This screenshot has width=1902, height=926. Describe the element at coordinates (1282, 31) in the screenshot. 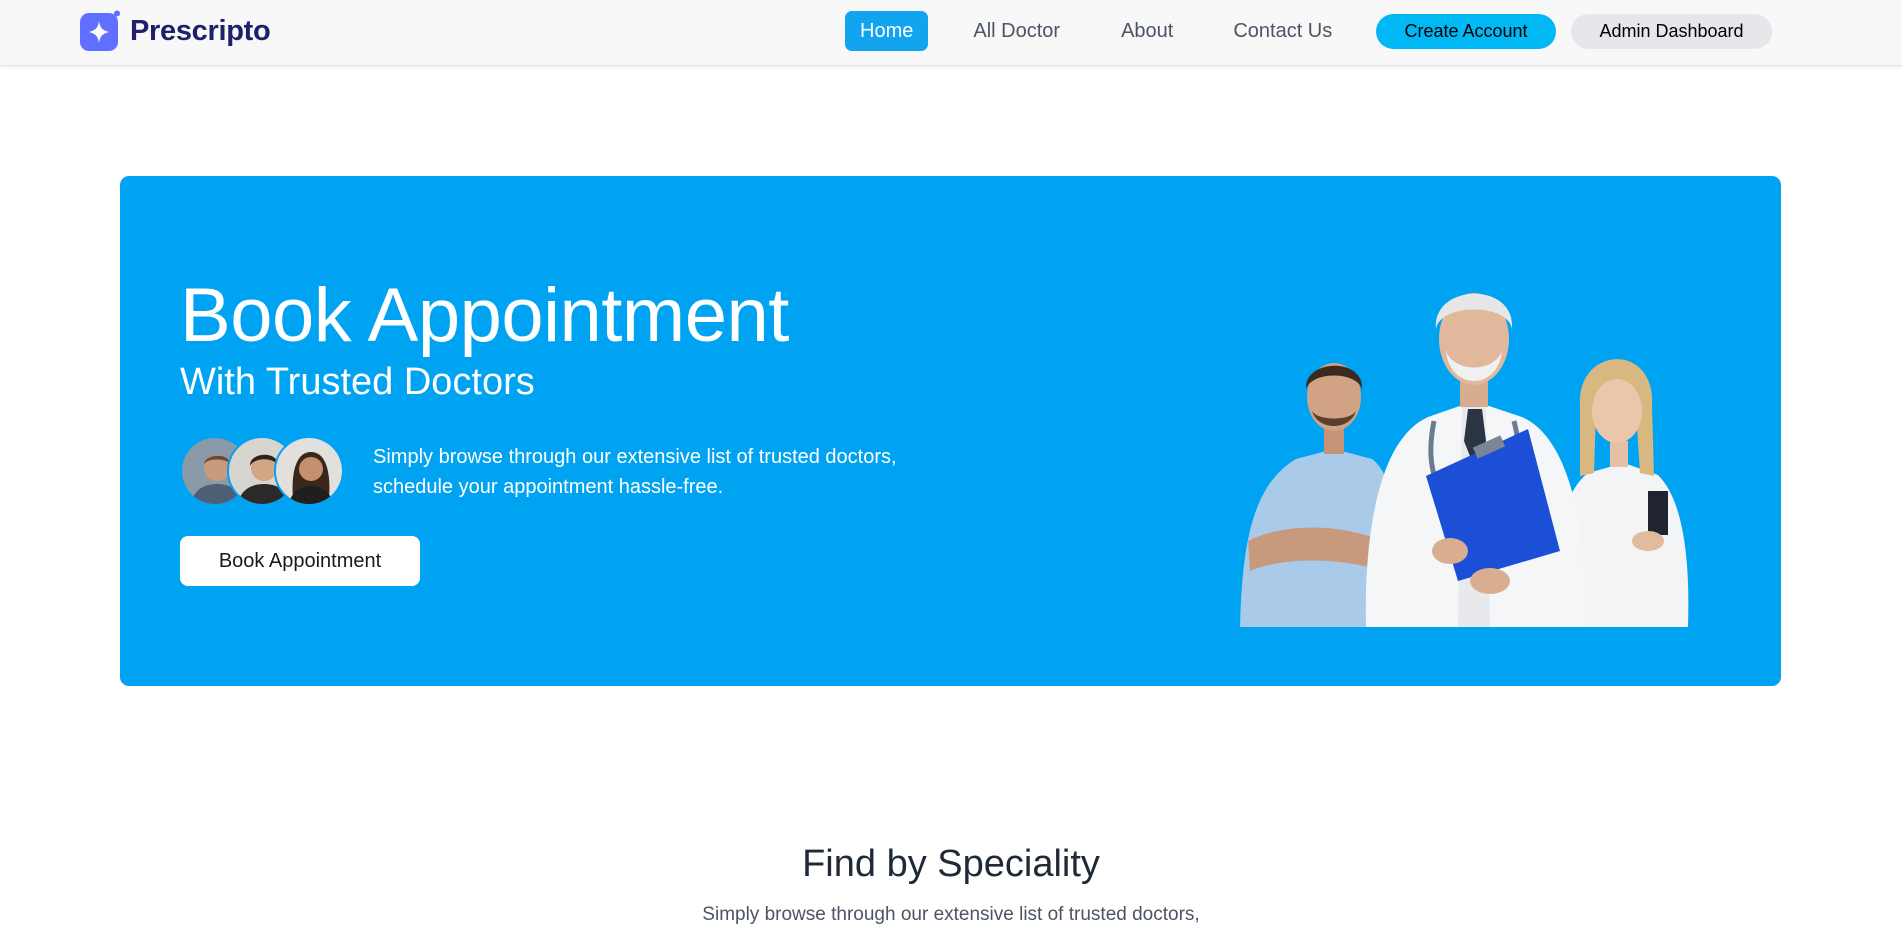

I see `nav-contact-us: Contact Us` at that location.